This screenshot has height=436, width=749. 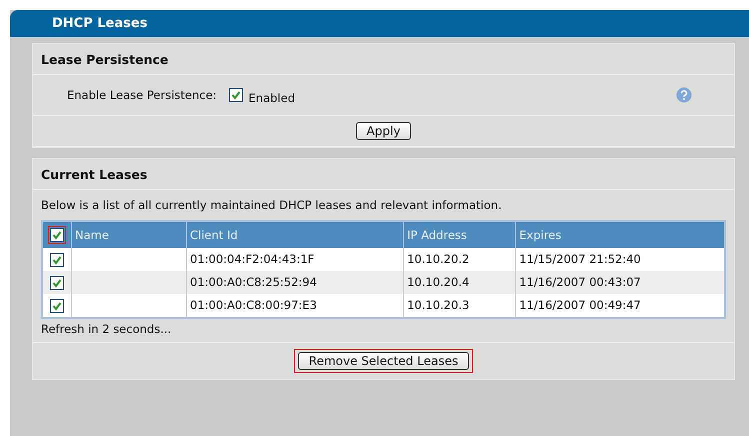 I want to click on table-cell: 01:00:A0:C8:00:97:E3, so click(x=295, y=306).